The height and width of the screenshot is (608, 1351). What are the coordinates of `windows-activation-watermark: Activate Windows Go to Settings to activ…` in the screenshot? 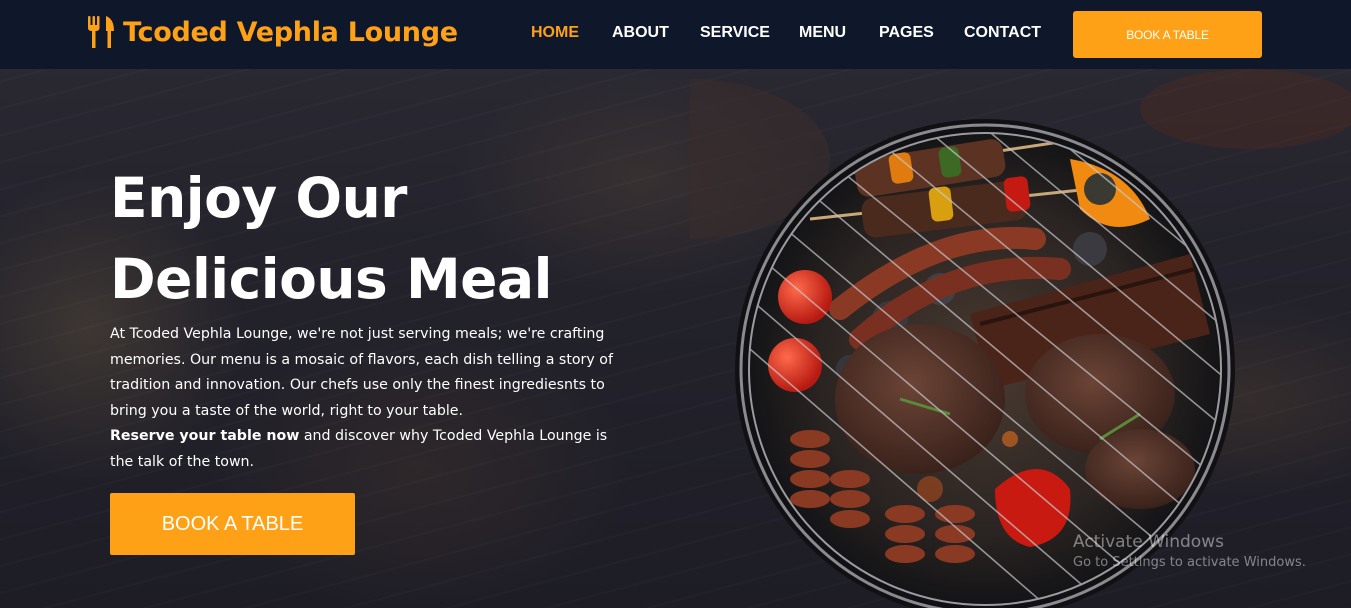 It's located at (1189, 553).